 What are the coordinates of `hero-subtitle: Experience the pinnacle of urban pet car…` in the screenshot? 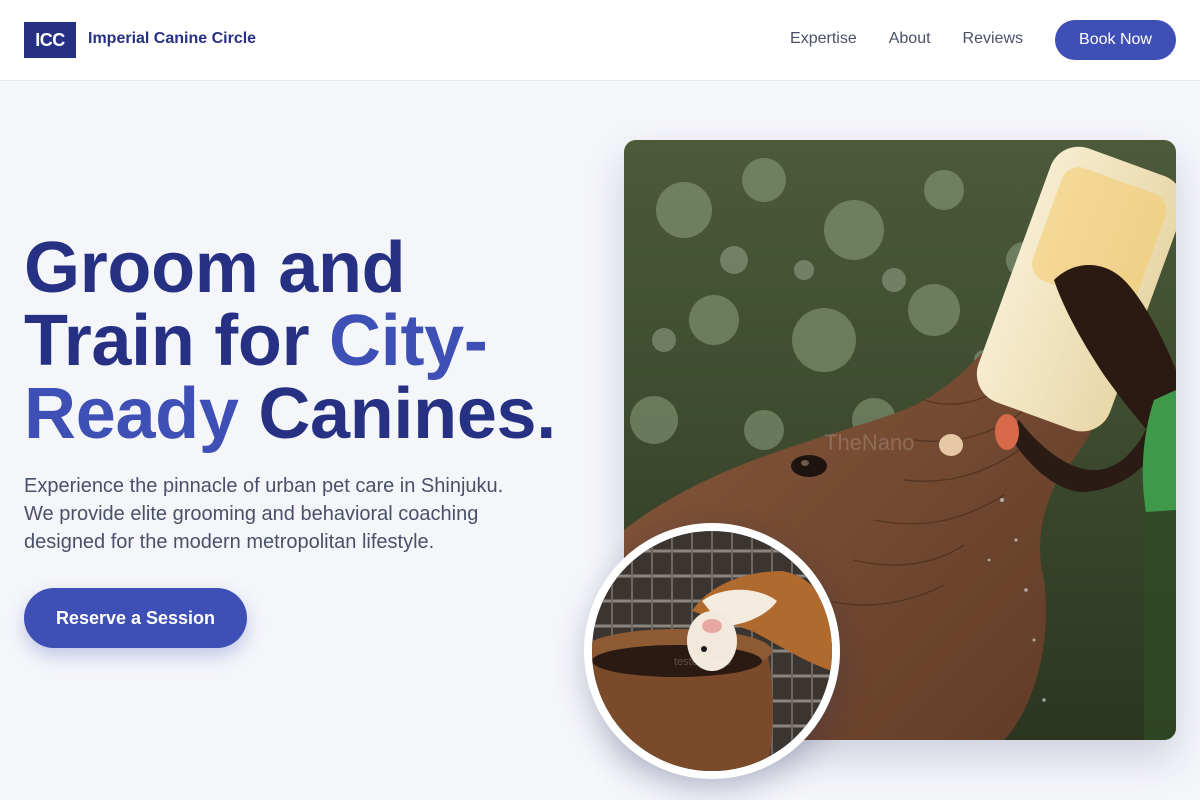 It's located at (264, 514).